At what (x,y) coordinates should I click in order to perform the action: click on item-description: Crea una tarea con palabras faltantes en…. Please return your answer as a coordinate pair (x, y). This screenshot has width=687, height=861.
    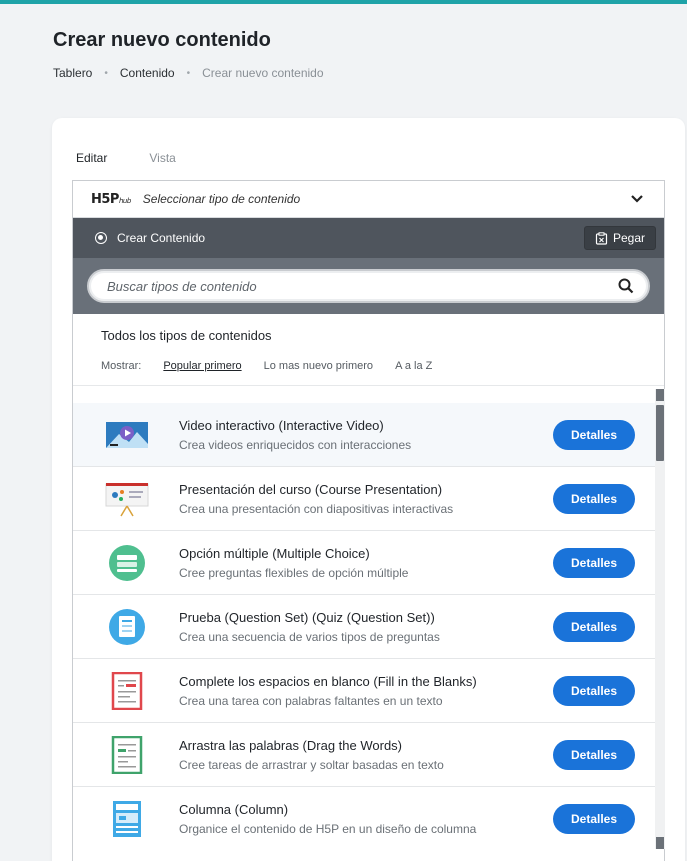
    Looking at the image, I should click on (311, 700).